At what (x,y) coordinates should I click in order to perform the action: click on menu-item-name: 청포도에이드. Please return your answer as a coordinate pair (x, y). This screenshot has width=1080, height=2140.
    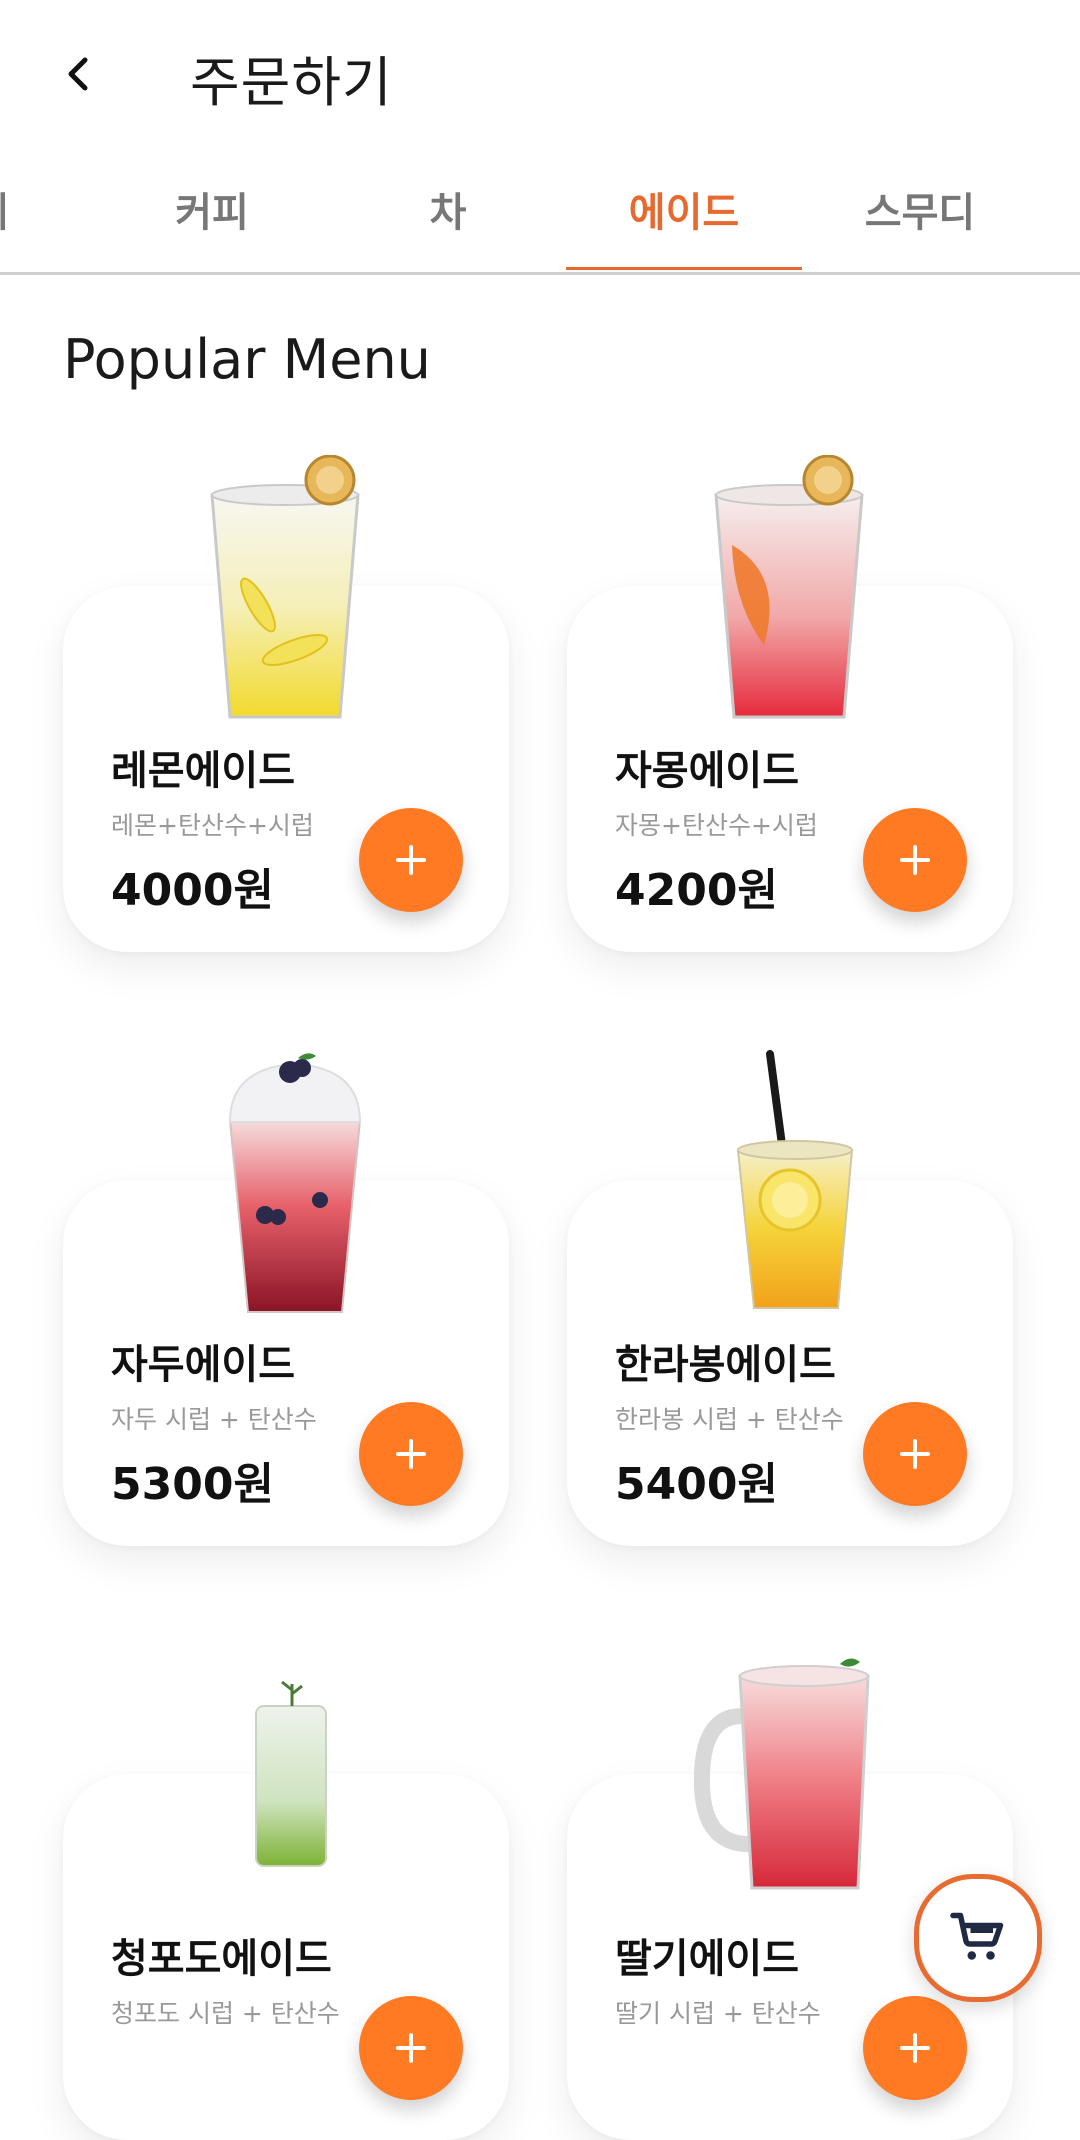
    Looking at the image, I should click on (221, 1959).